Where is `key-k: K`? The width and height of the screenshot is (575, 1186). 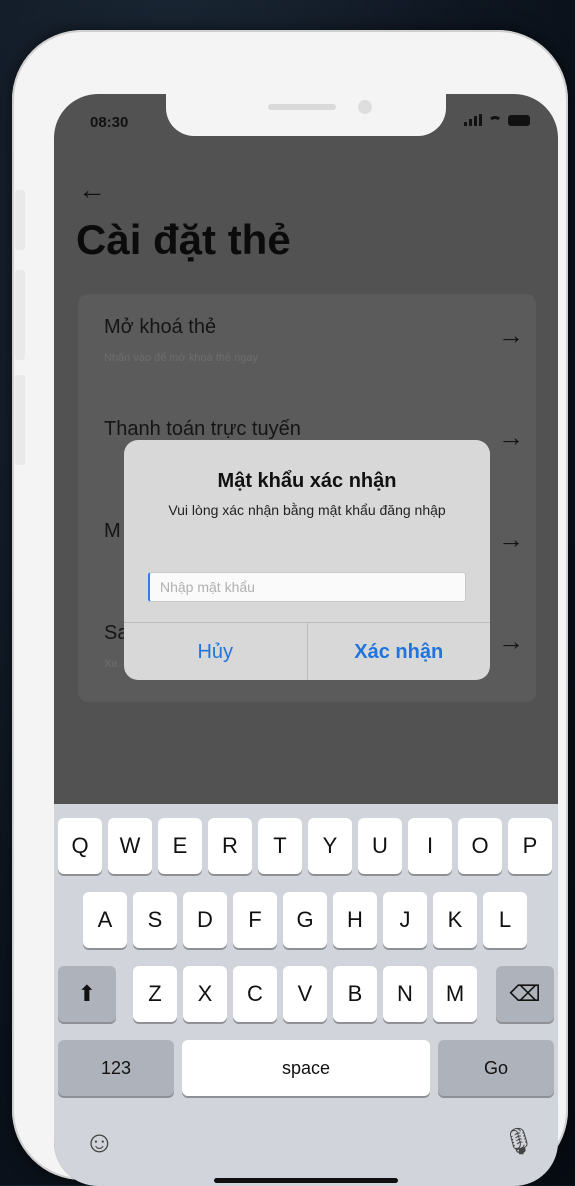 key-k: K is located at coordinates (455, 920).